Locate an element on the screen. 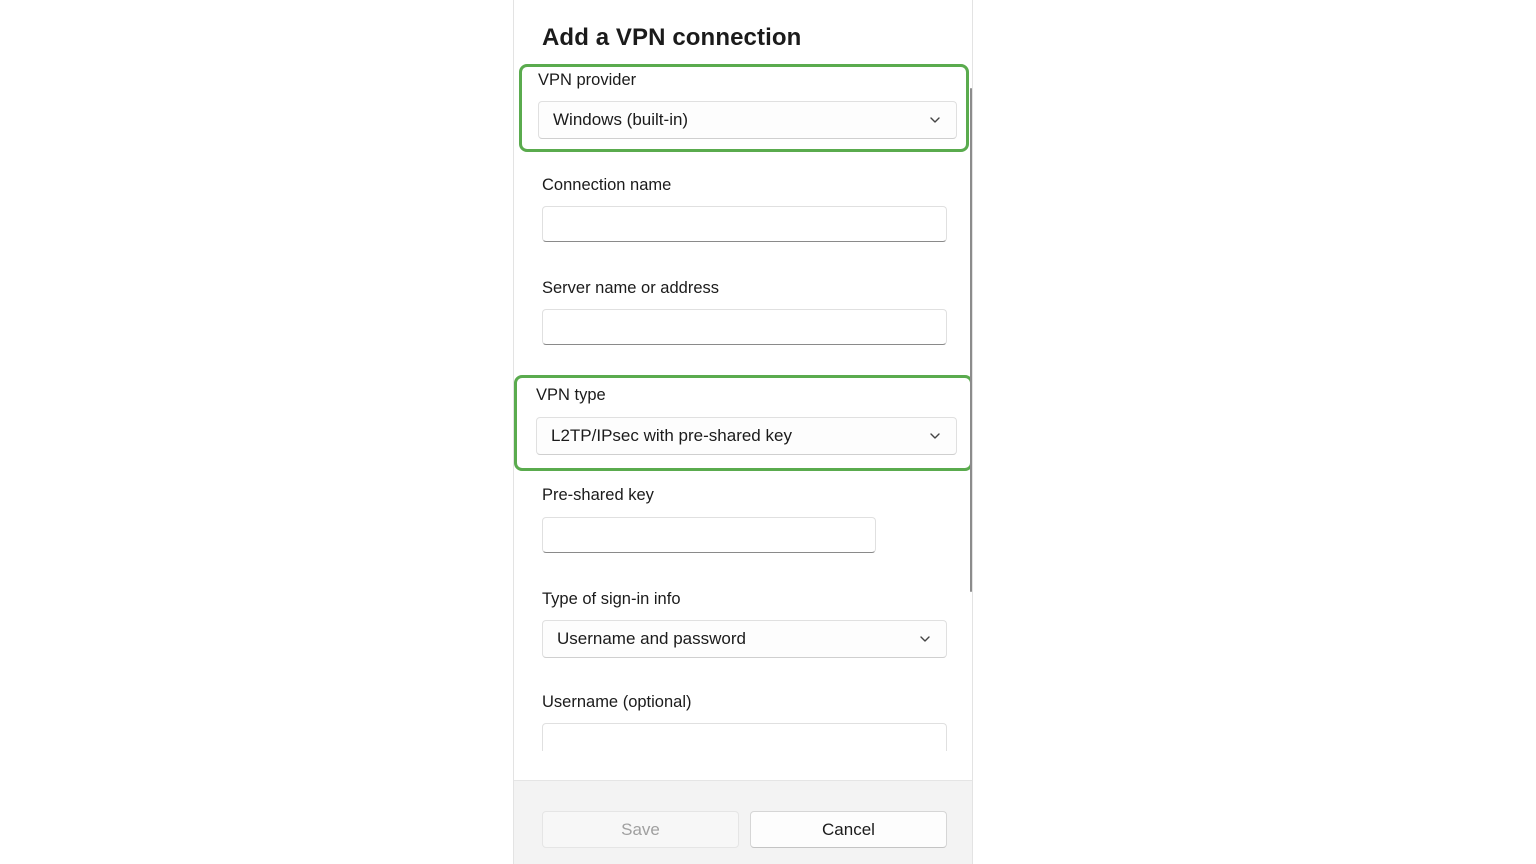 This screenshot has height=864, width=1536. server-name-input is located at coordinates (744, 327).